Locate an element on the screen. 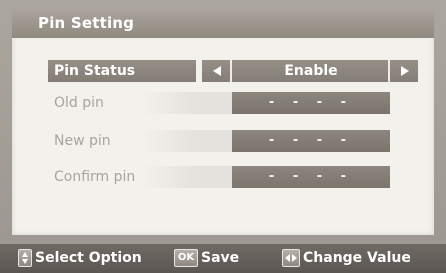  ok-key-icon: OK is located at coordinates (186, 258).